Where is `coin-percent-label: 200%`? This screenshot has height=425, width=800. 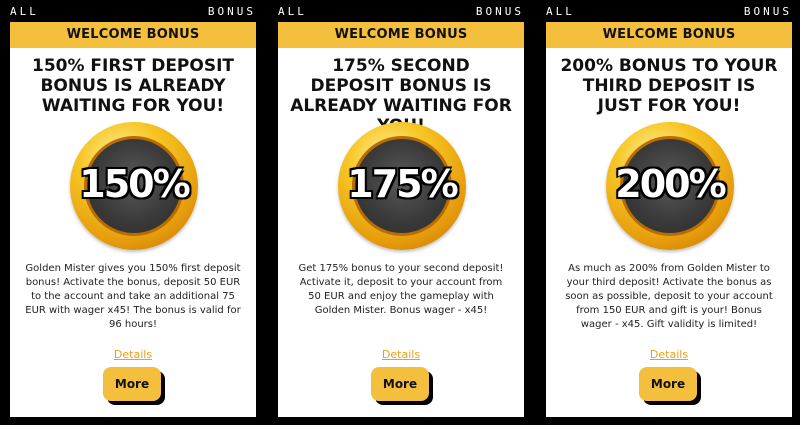
coin-percent-label: 200% is located at coordinates (670, 184).